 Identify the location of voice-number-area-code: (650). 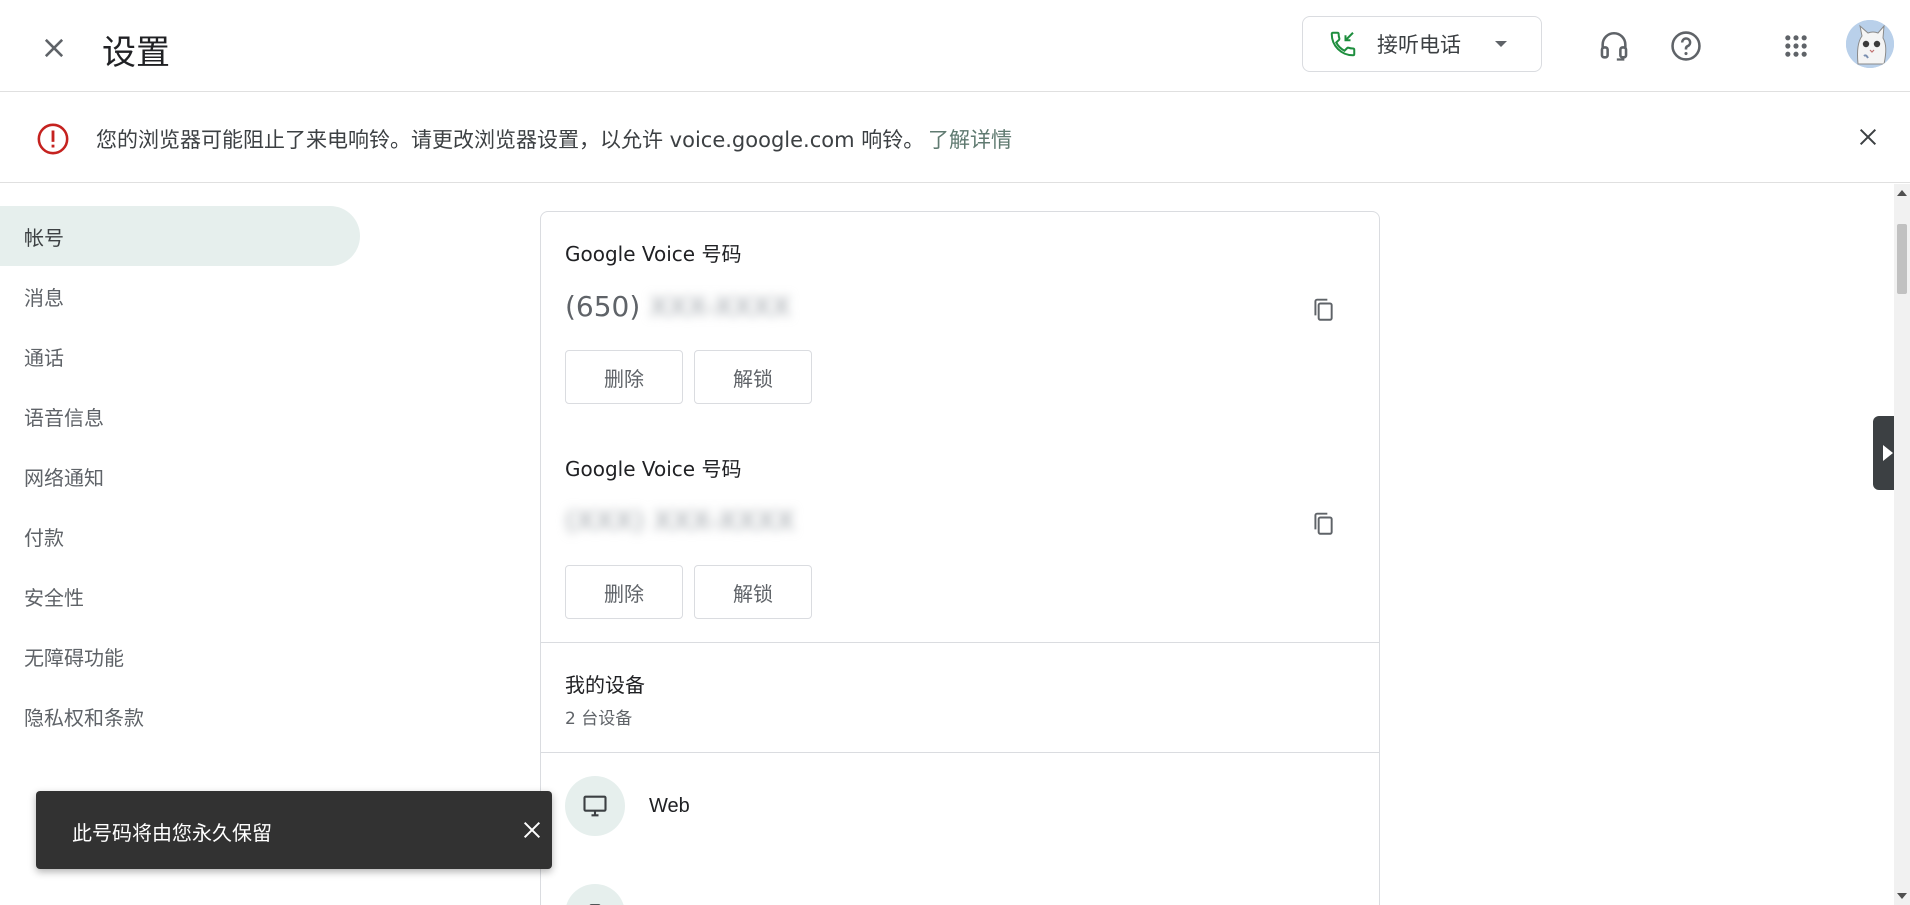
(603, 306).